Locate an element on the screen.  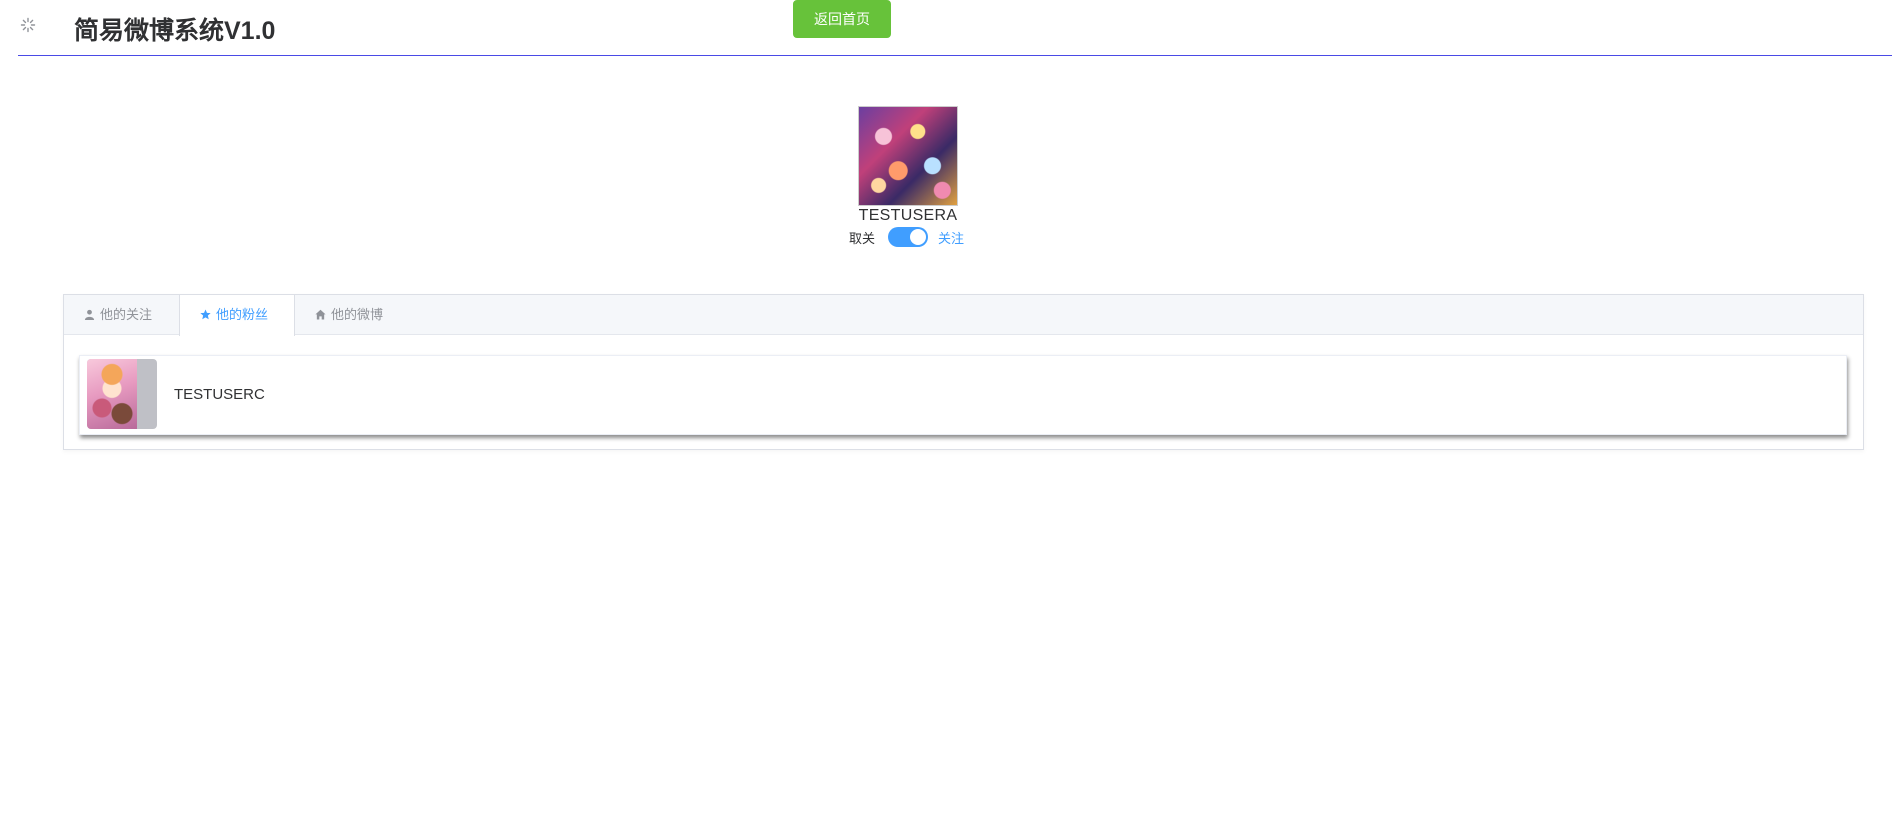
tab-fans-label: 他的粉丝 is located at coordinates (242, 314).